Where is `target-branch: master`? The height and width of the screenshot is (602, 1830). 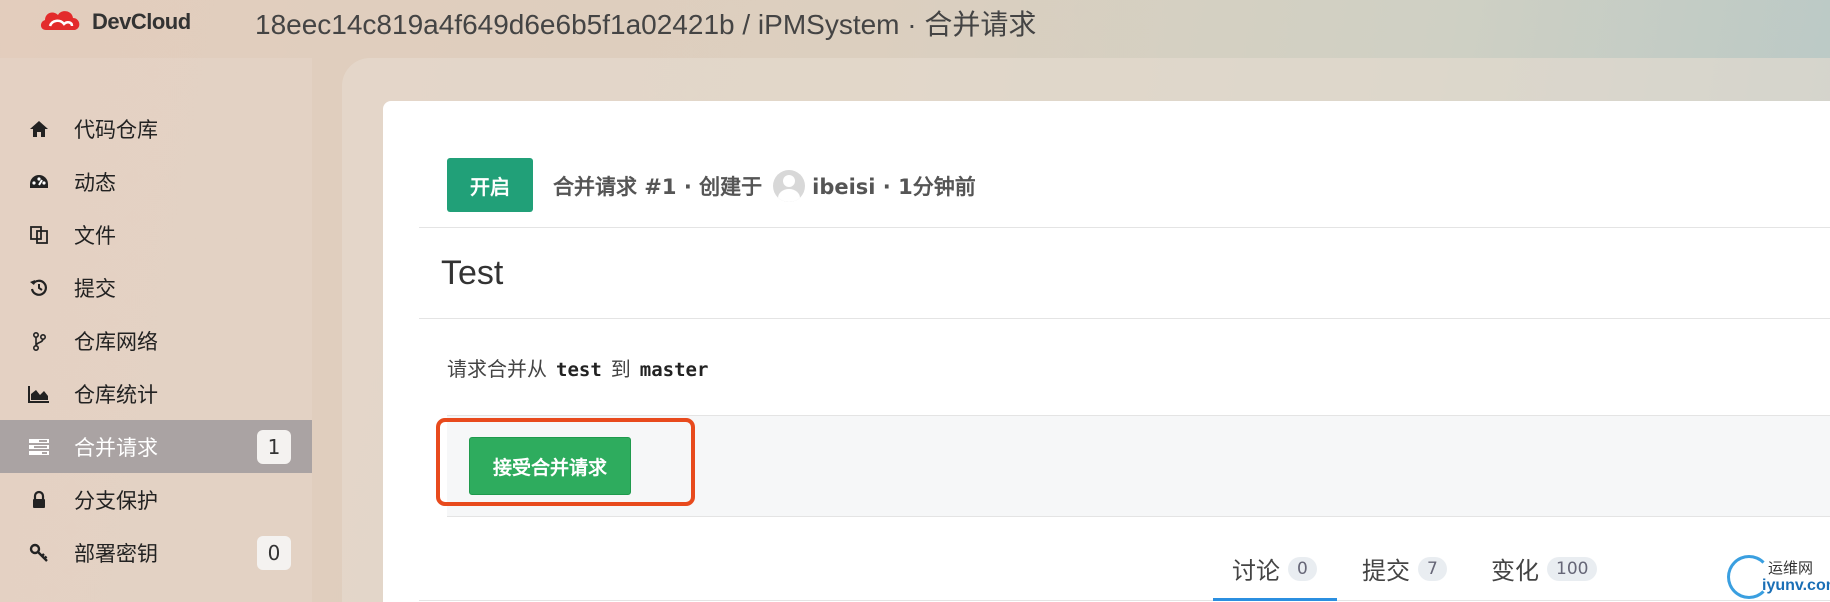
target-branch: master is located at coordinates (674, 370).